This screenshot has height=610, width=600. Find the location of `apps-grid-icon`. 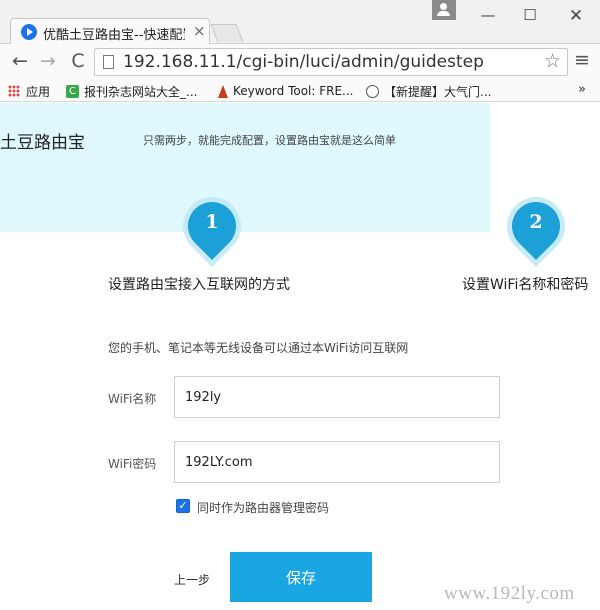

apps-grid-icon is located at coordinates (14, 91).